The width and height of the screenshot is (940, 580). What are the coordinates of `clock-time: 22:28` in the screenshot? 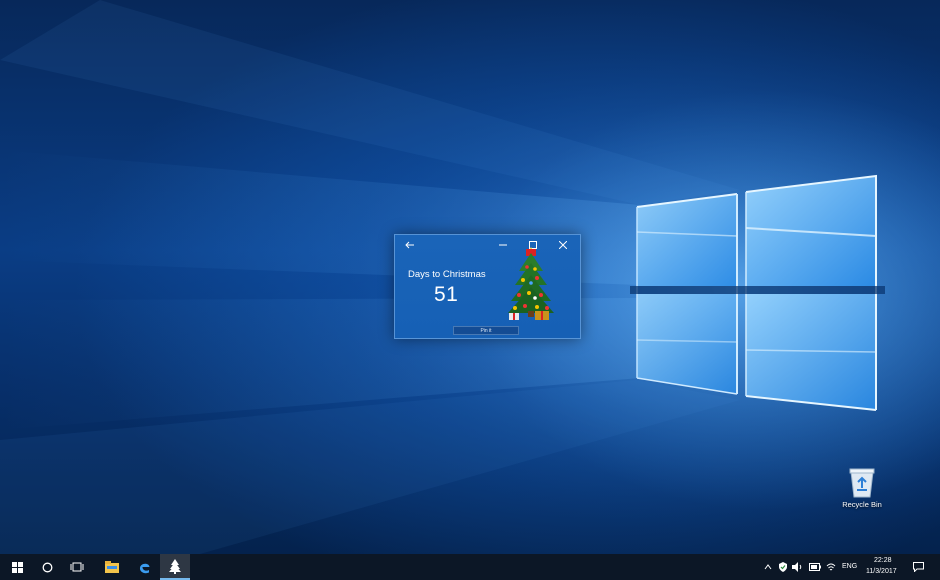 It's located at (883, 560).